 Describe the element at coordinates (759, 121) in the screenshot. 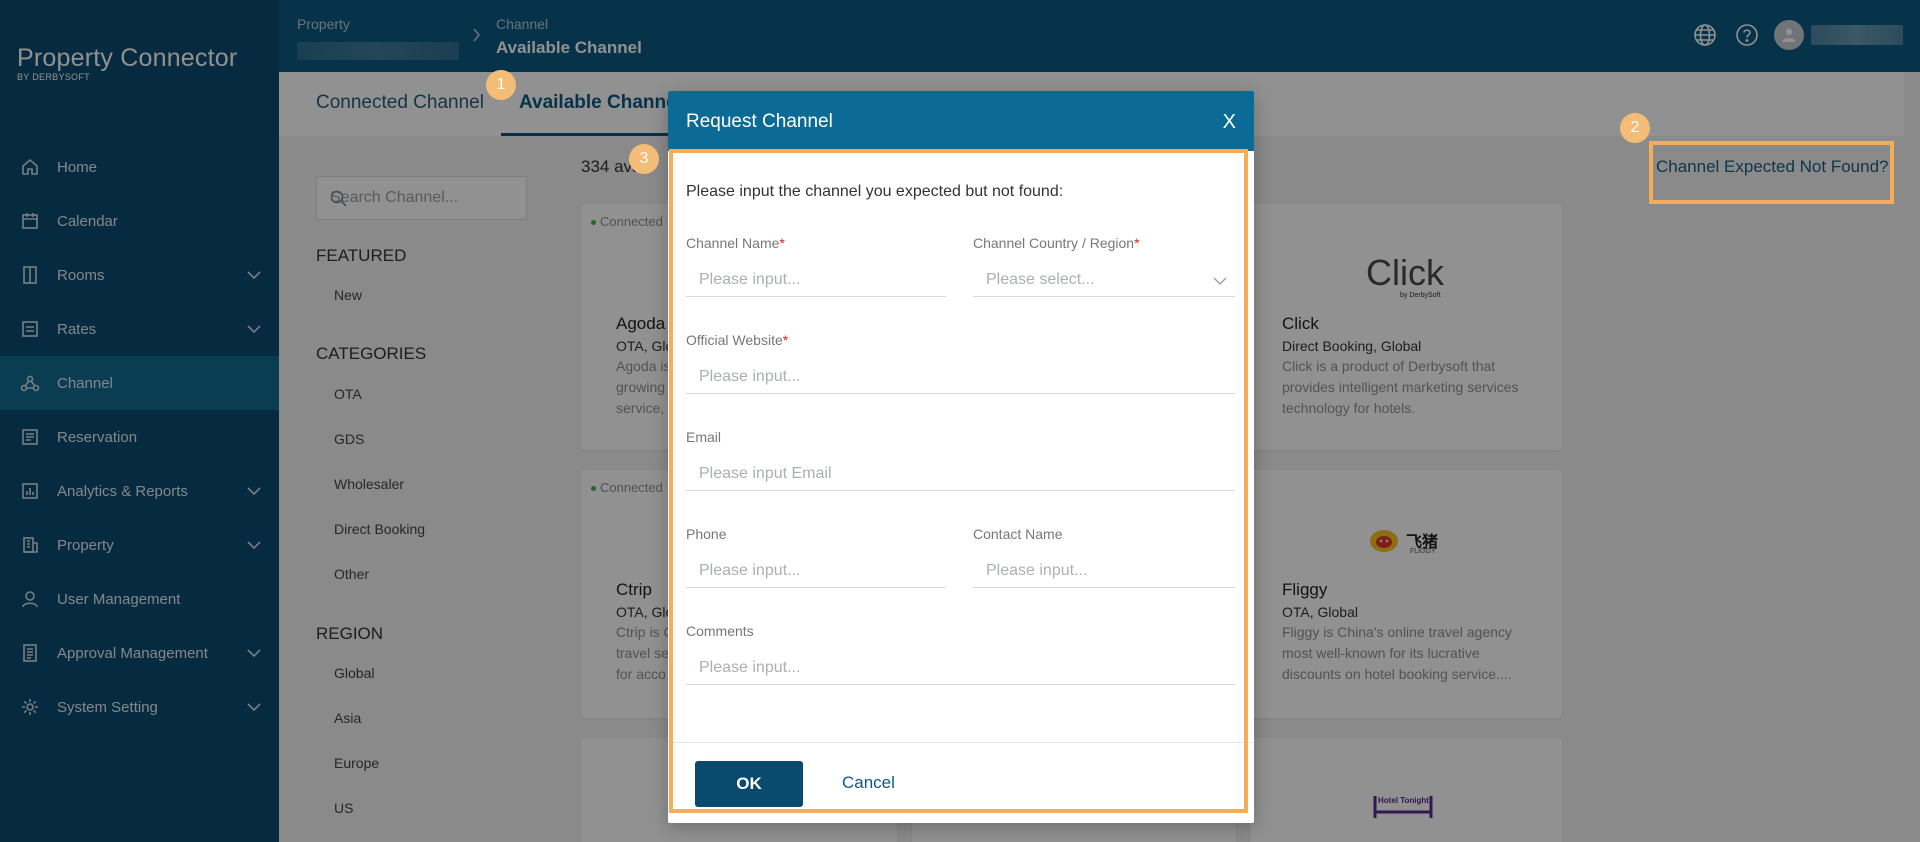

I see `dialog-title: Request Channel` at that location.